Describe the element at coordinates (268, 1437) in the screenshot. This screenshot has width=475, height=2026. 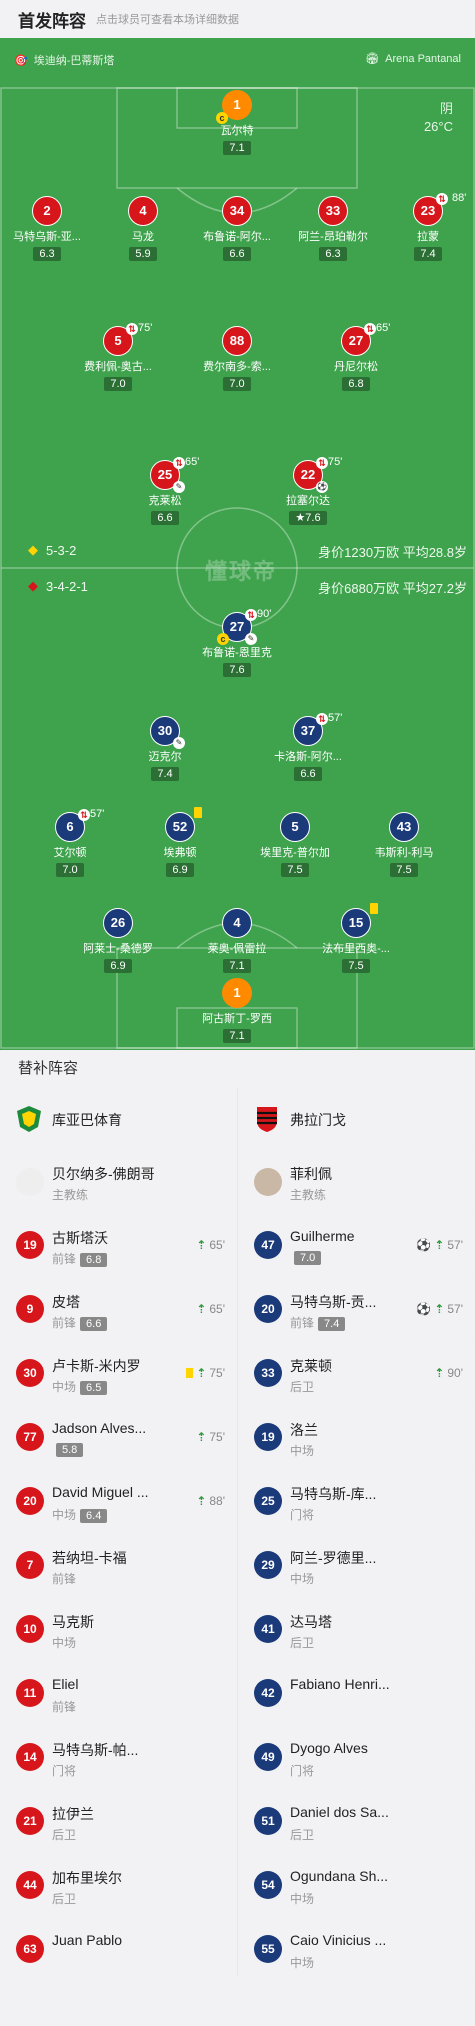
I see `player-number: 19` at that location.